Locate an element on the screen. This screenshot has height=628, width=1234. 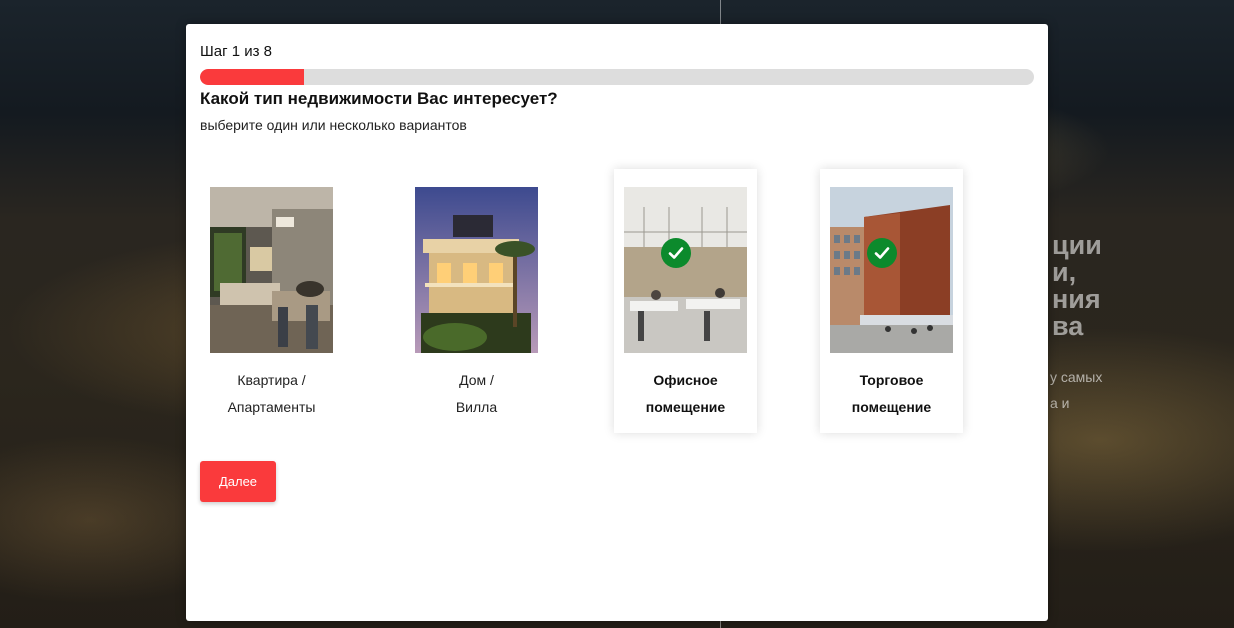
hero-line: ции is located at coordinates (1077, 246).